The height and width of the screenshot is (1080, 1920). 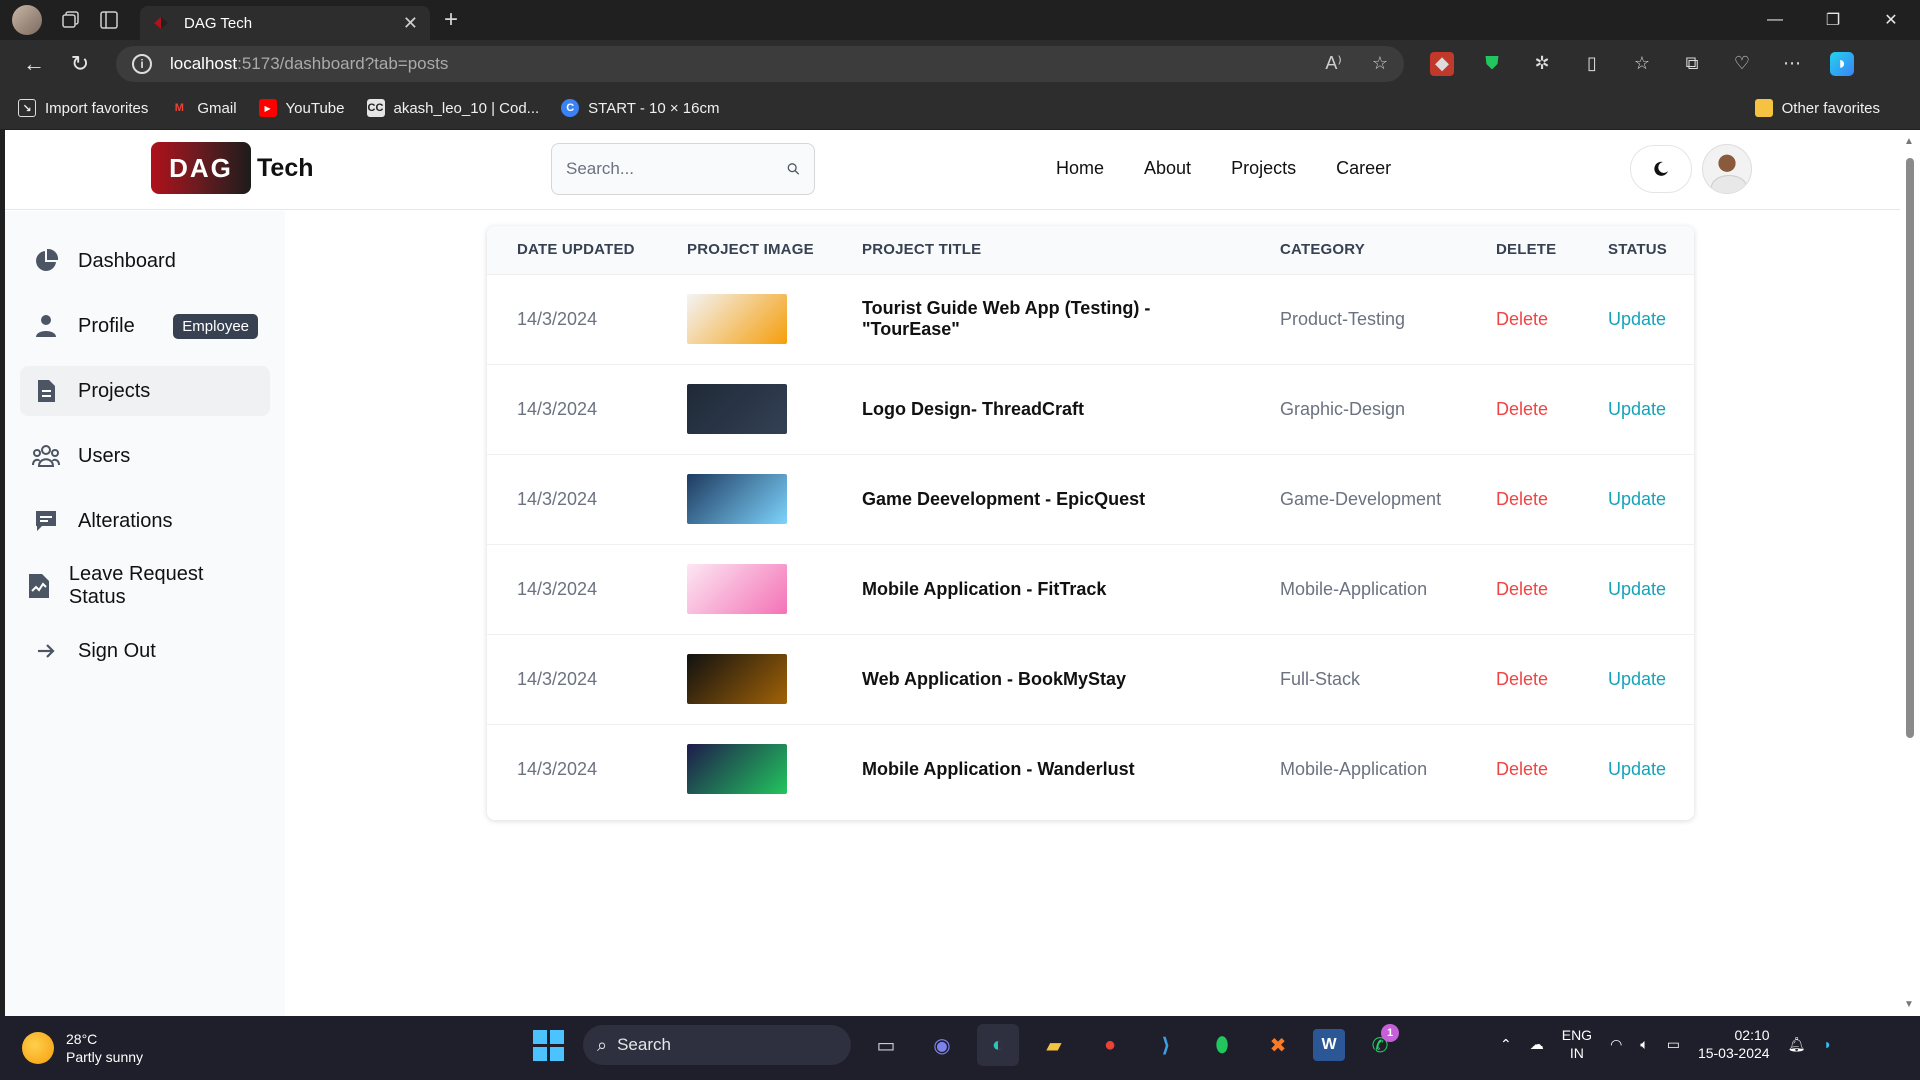 What do you see at coordinates (1080, 168) in the screenshot?
I see `nav-home: Home` at bounding box center [1080, 168].